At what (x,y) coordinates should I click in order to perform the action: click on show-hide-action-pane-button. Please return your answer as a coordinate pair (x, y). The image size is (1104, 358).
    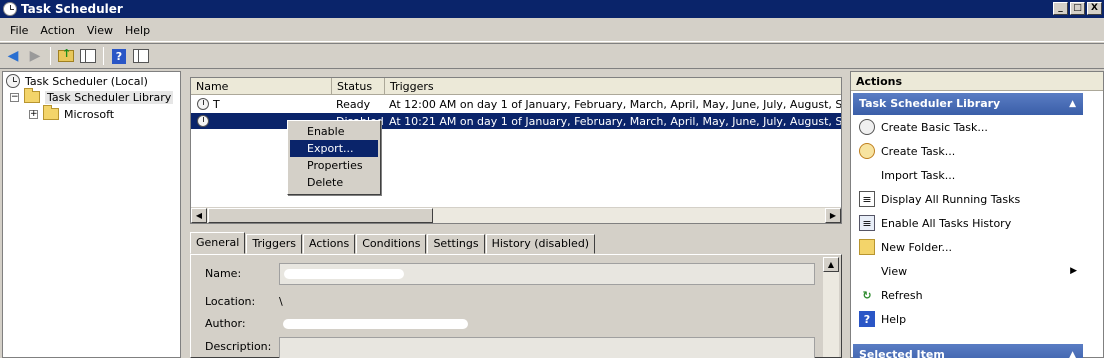
    Looking at the image, I should click on (141, 56).